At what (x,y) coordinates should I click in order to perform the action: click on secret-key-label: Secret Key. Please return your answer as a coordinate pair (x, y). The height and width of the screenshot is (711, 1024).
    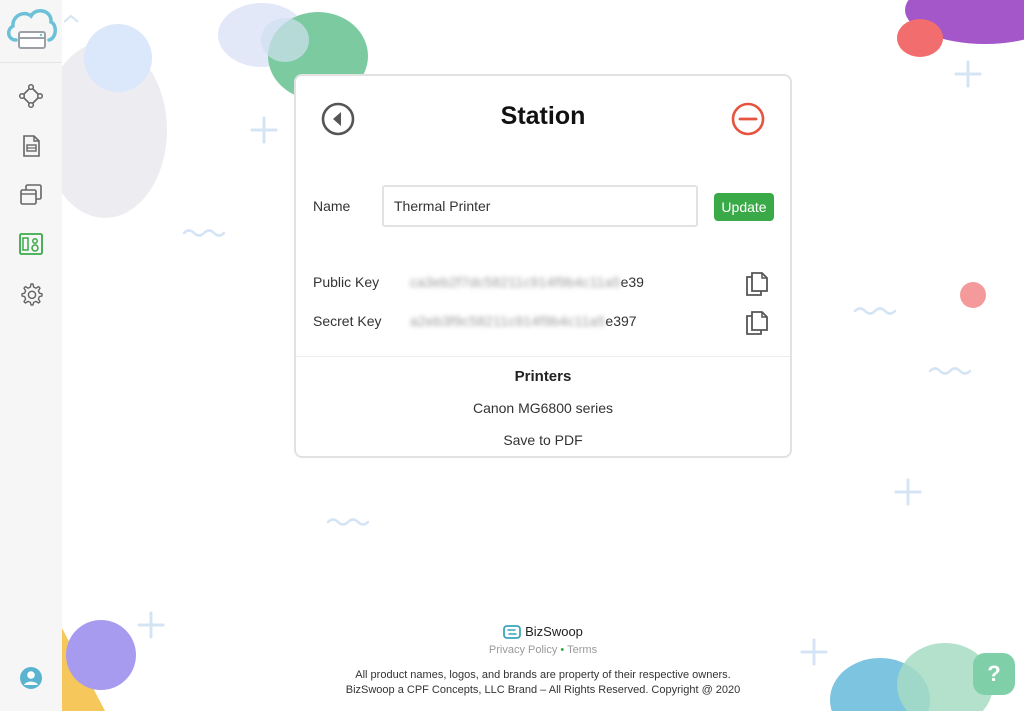
    Looking at the image, I should click on (347, 321).